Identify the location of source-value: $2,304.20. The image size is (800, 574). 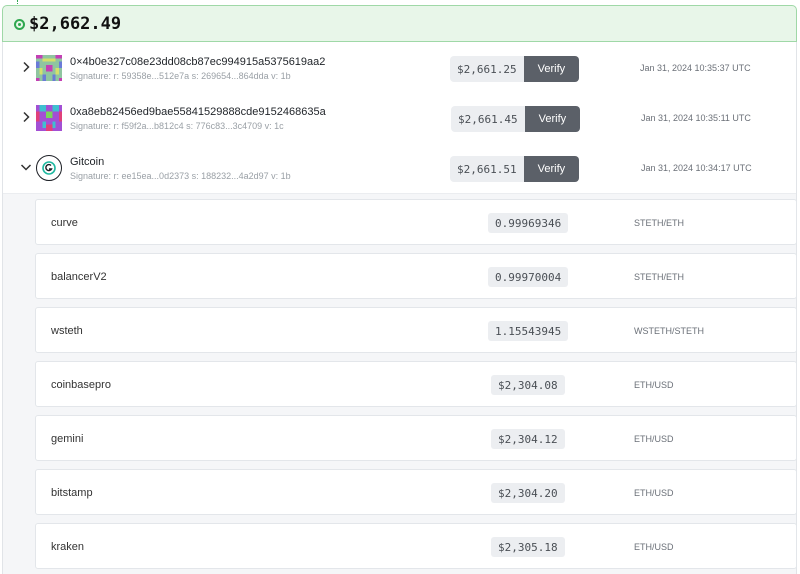
(528, 493).